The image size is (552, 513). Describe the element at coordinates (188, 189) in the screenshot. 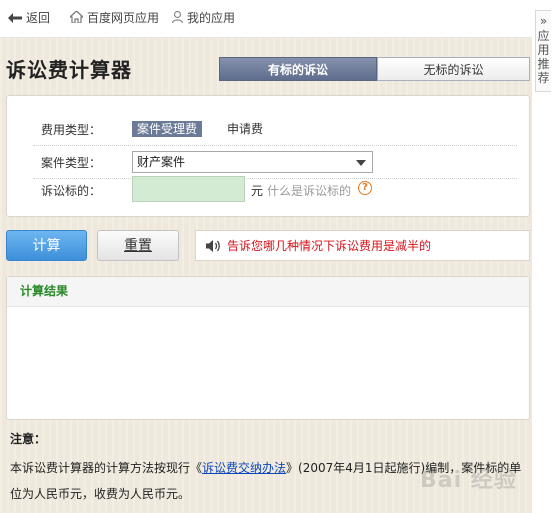

I see `amount-input` at that location.